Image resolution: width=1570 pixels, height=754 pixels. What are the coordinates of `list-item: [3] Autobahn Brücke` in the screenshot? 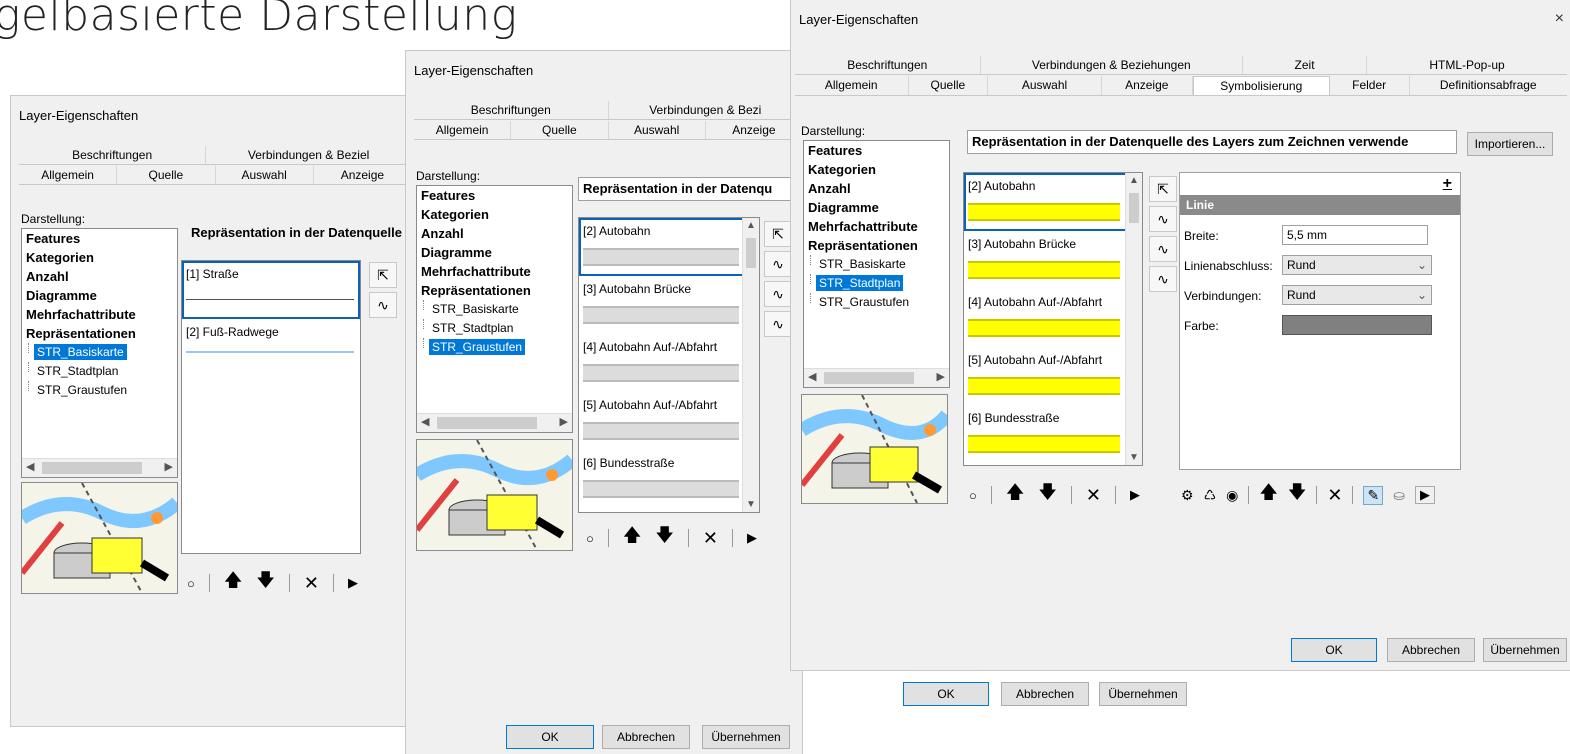 It's located at (669, 305).